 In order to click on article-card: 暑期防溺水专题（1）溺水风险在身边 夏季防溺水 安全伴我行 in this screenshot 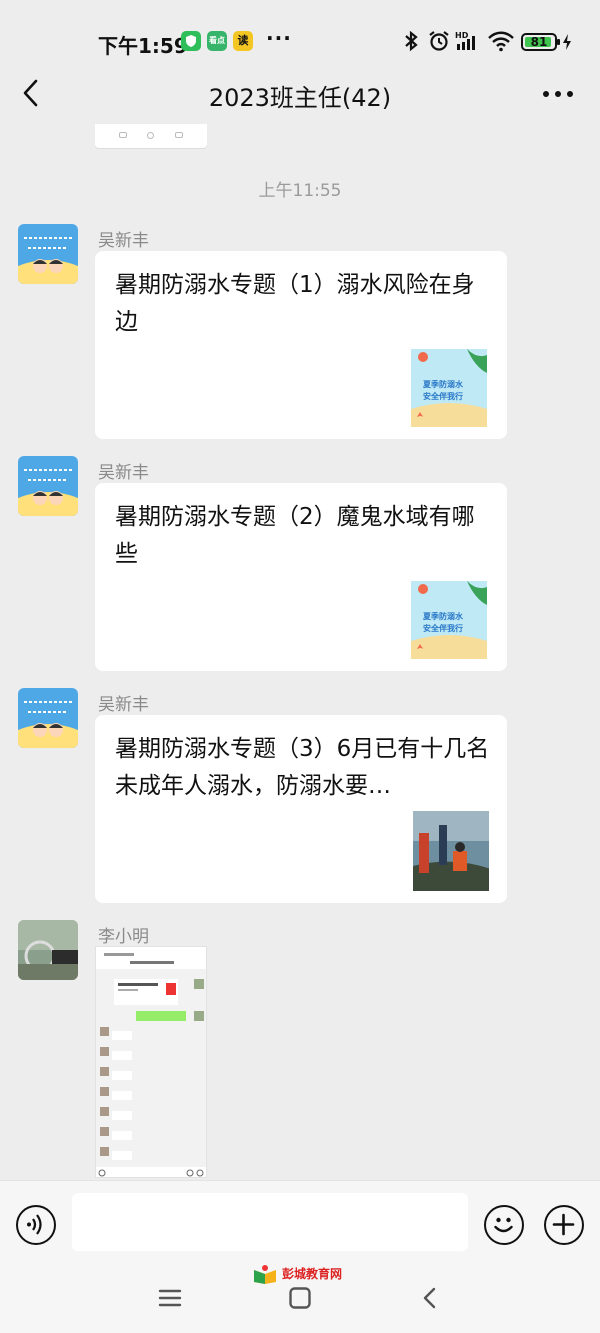, I will do `click(301, 345)`.